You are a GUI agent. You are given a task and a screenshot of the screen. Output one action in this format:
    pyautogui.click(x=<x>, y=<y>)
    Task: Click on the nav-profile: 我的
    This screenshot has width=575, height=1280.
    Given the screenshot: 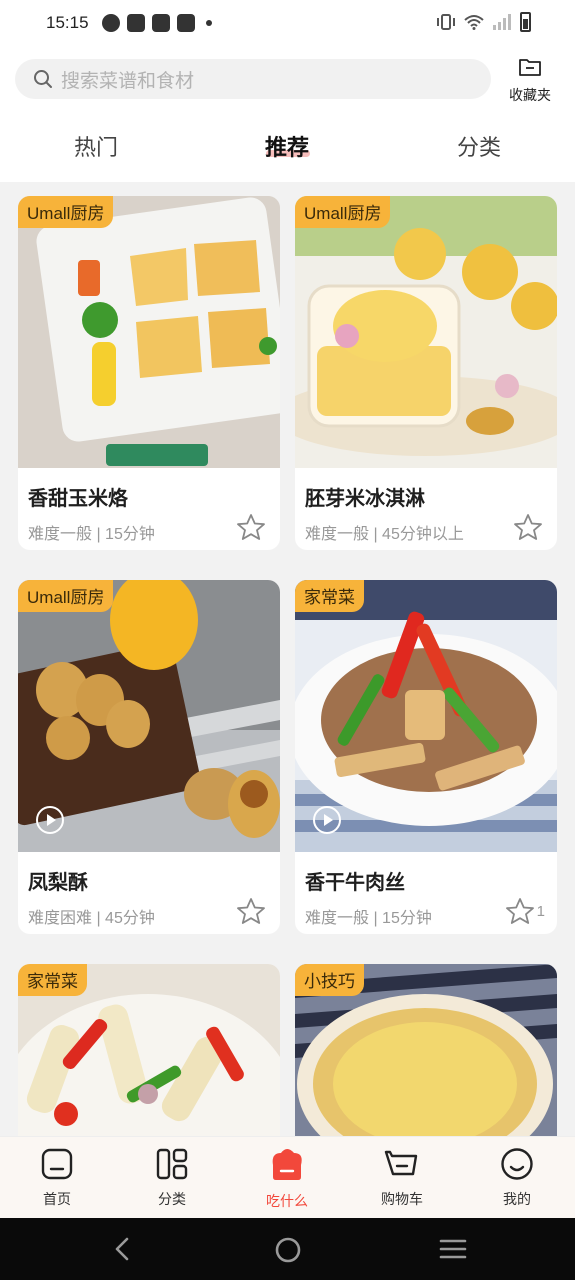 What is the action you would take?
    pyautogui.click(x=517, y=1178)
    